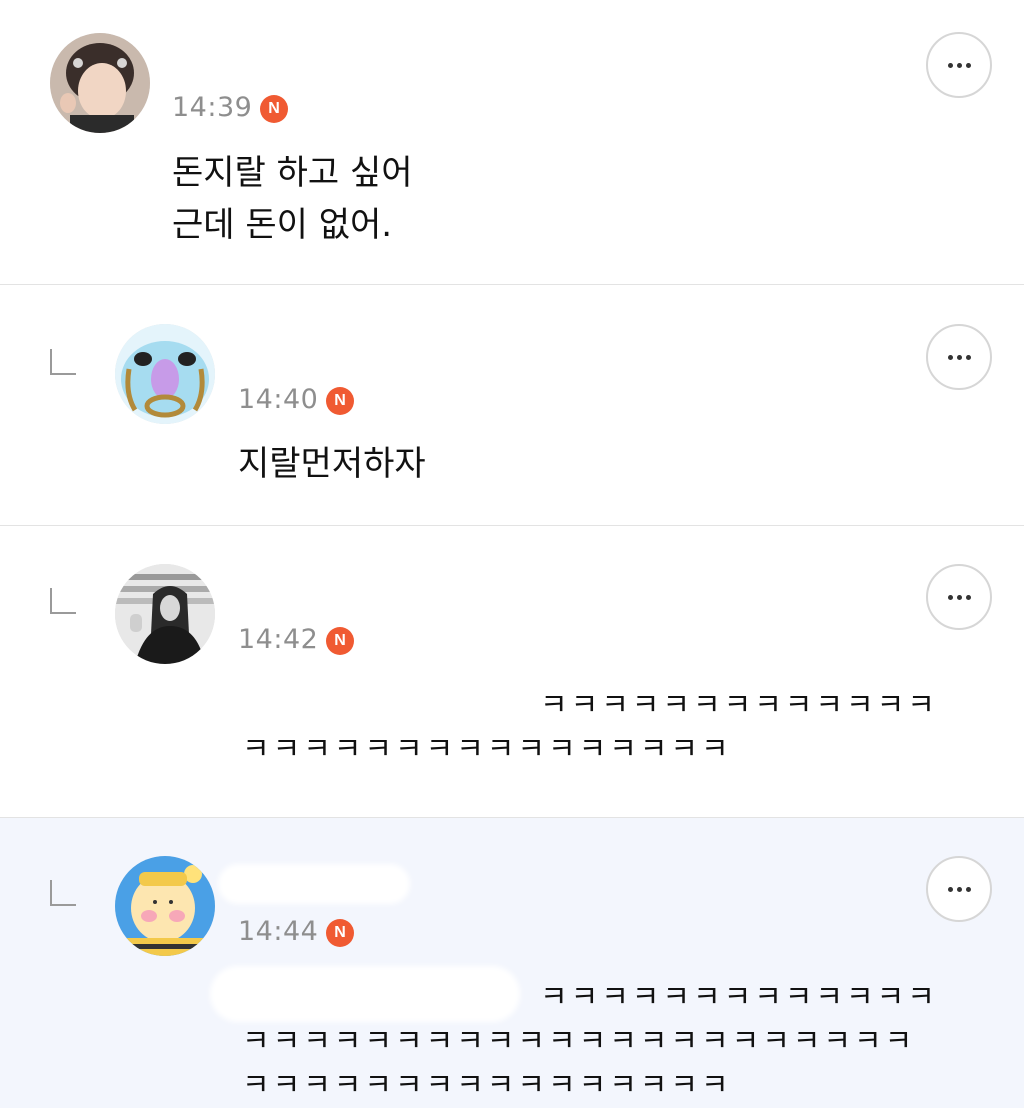 The height and width of the screenshot is (1108, 1024). Describe the element at coordinates (314, 884) in the screenshot. I see `redacted-name` at that location.